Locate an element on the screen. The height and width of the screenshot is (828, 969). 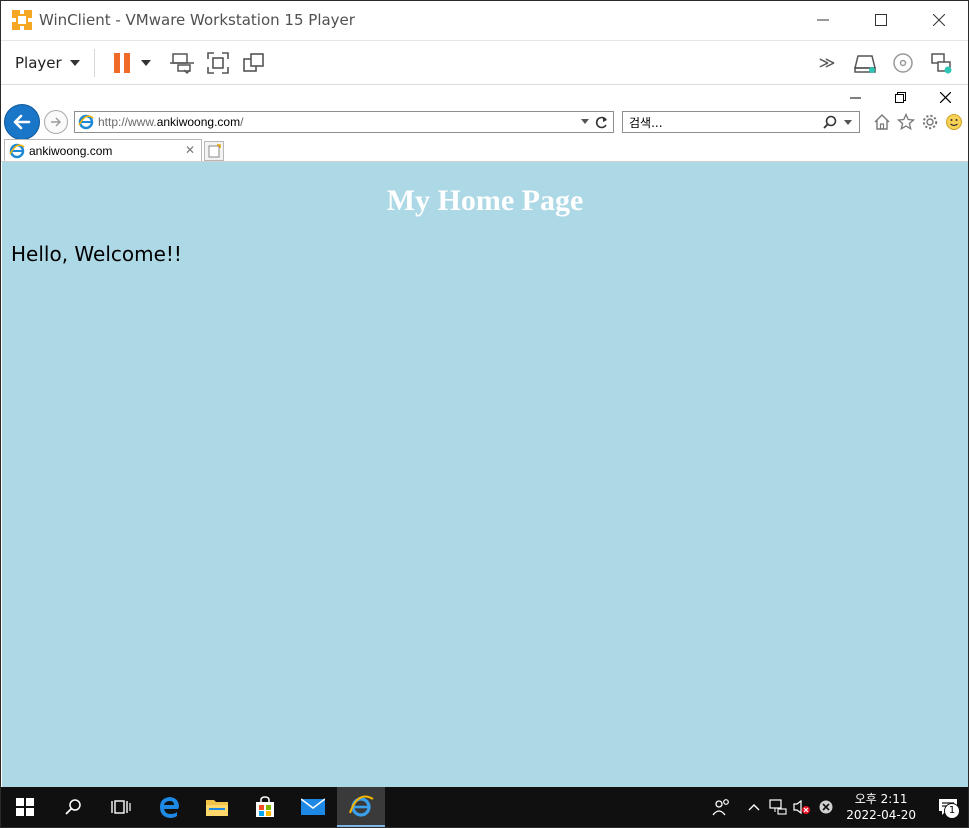
internet-explorer-icon is located at coordinates (361, 806).